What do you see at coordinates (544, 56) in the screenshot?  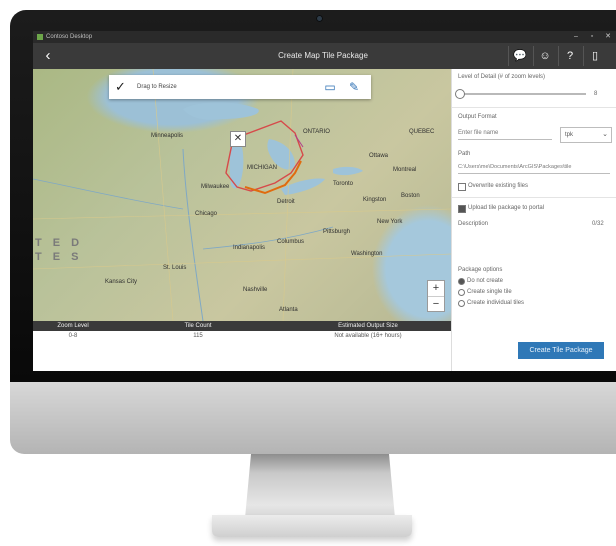 I see `smiley-icon: ☺` at bounding box center [544, 56].